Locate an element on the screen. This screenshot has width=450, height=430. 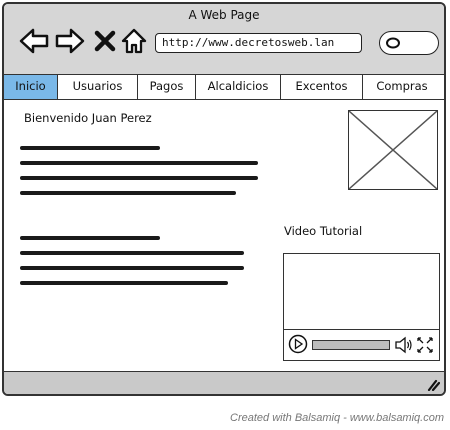
tab-inicio: Inicio is located at coordinates (31, 87).